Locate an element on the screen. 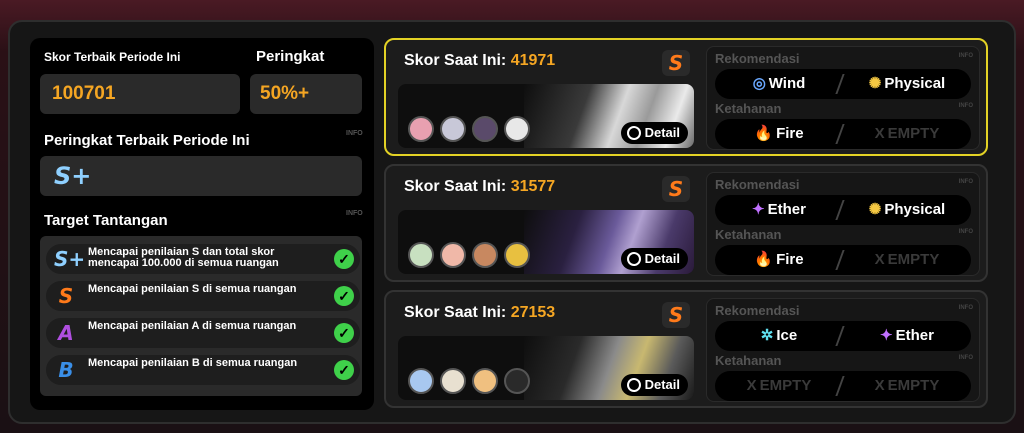 This screenshot has height=433, width=1024. rec-pill: ✦ Ether ✺ Physical is located at coordinates (843, 210).